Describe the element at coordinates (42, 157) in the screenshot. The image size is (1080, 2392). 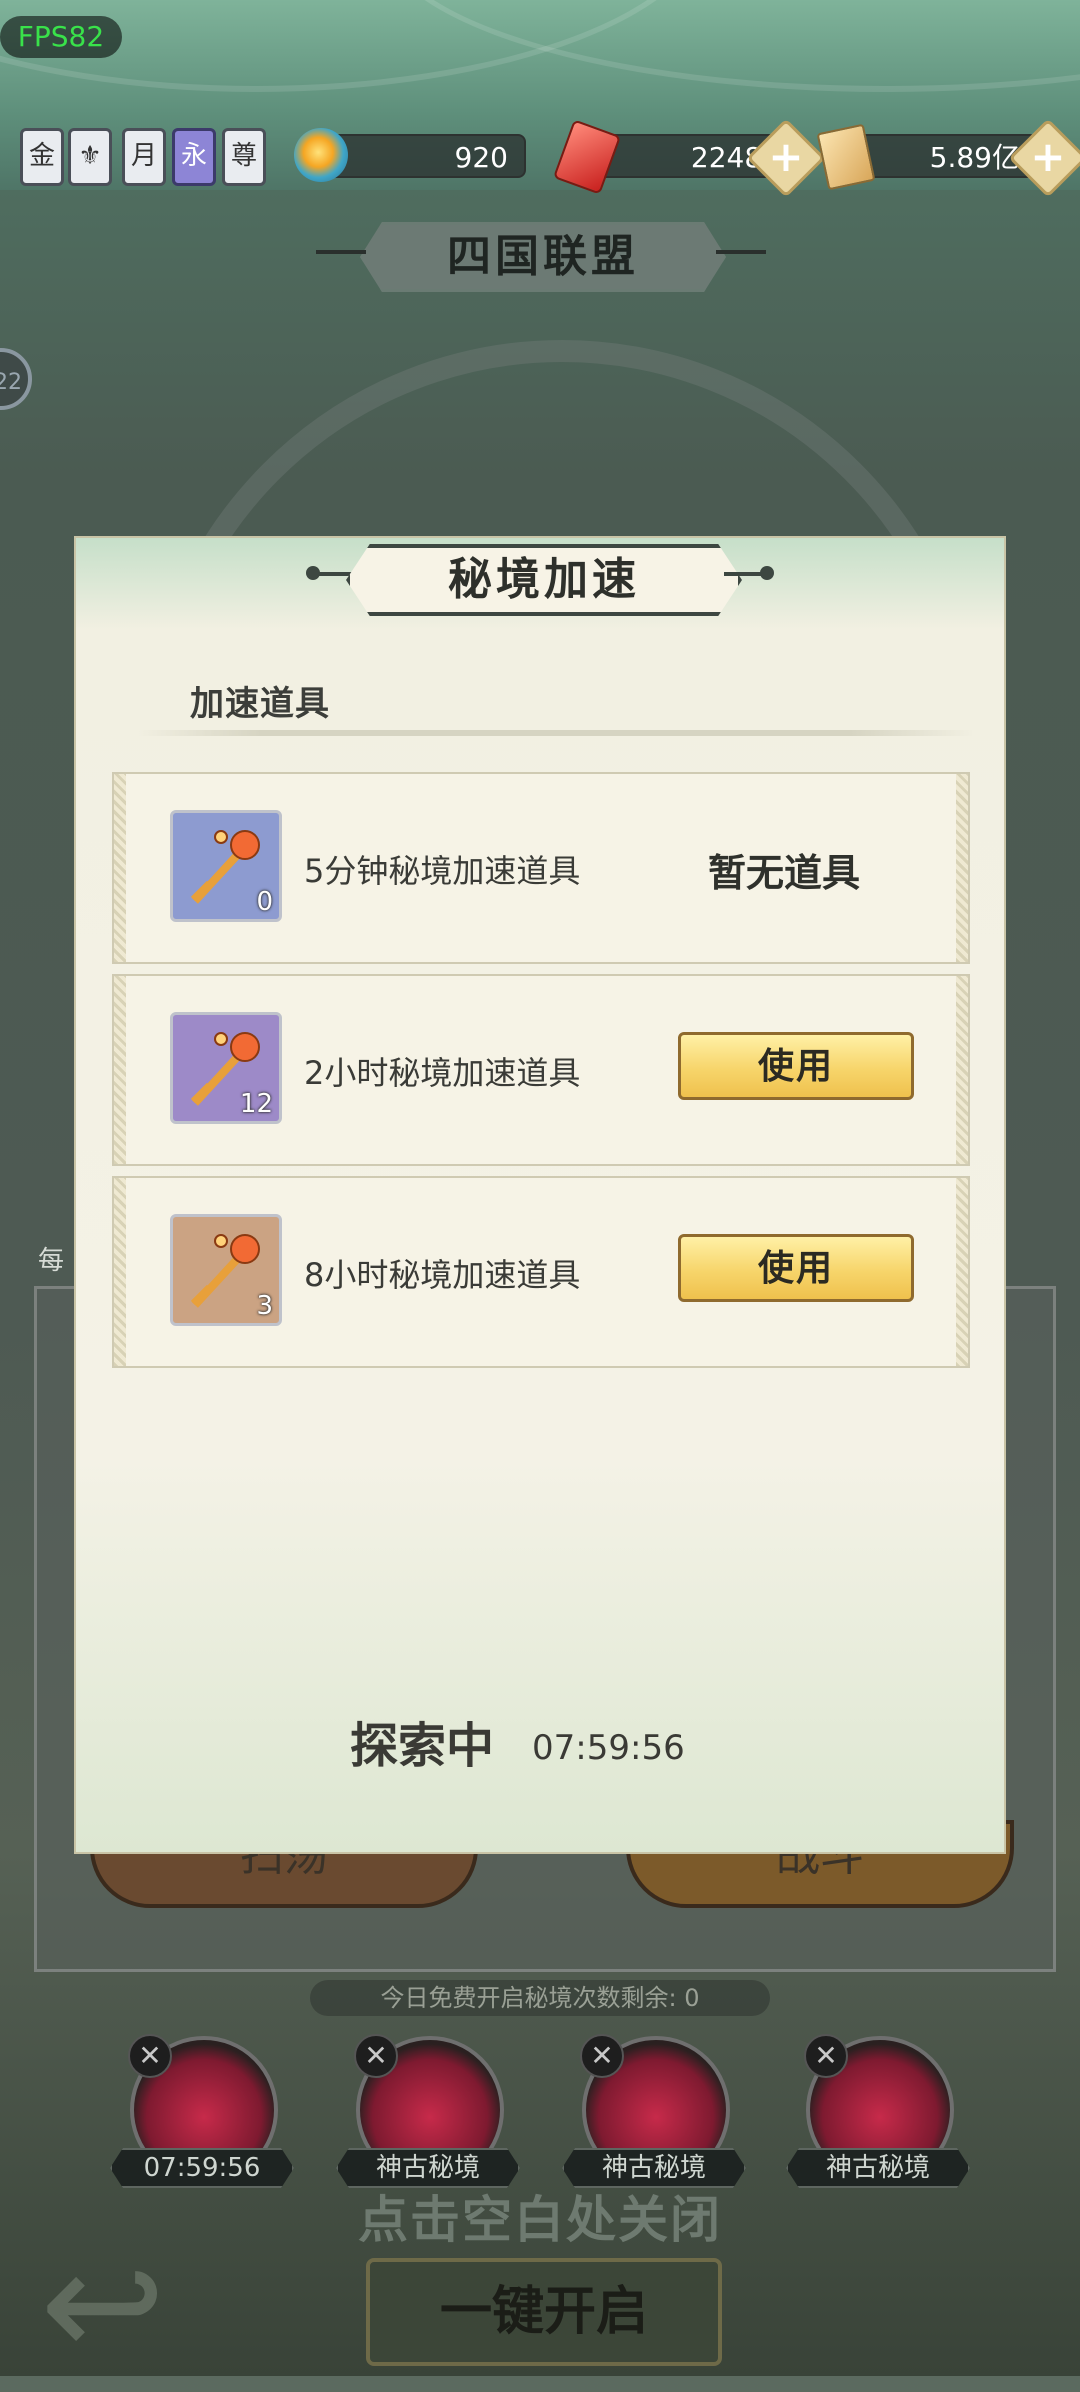
I see `vip-badge-icon: 金` at that location.